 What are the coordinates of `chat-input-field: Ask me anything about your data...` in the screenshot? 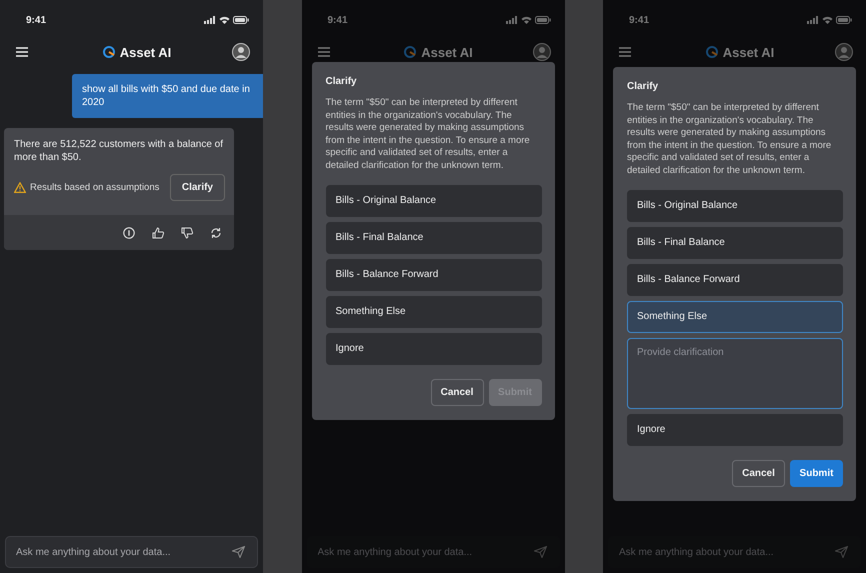 It's located at (131, 552).